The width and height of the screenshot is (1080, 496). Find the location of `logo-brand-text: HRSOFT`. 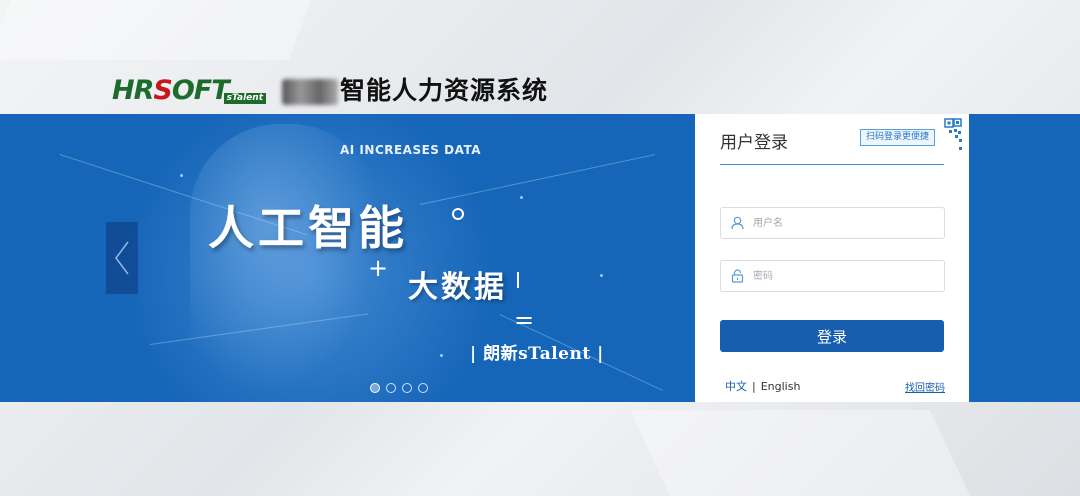

logo-brand-text: HRSOFT is located at coordinates (171, 90).